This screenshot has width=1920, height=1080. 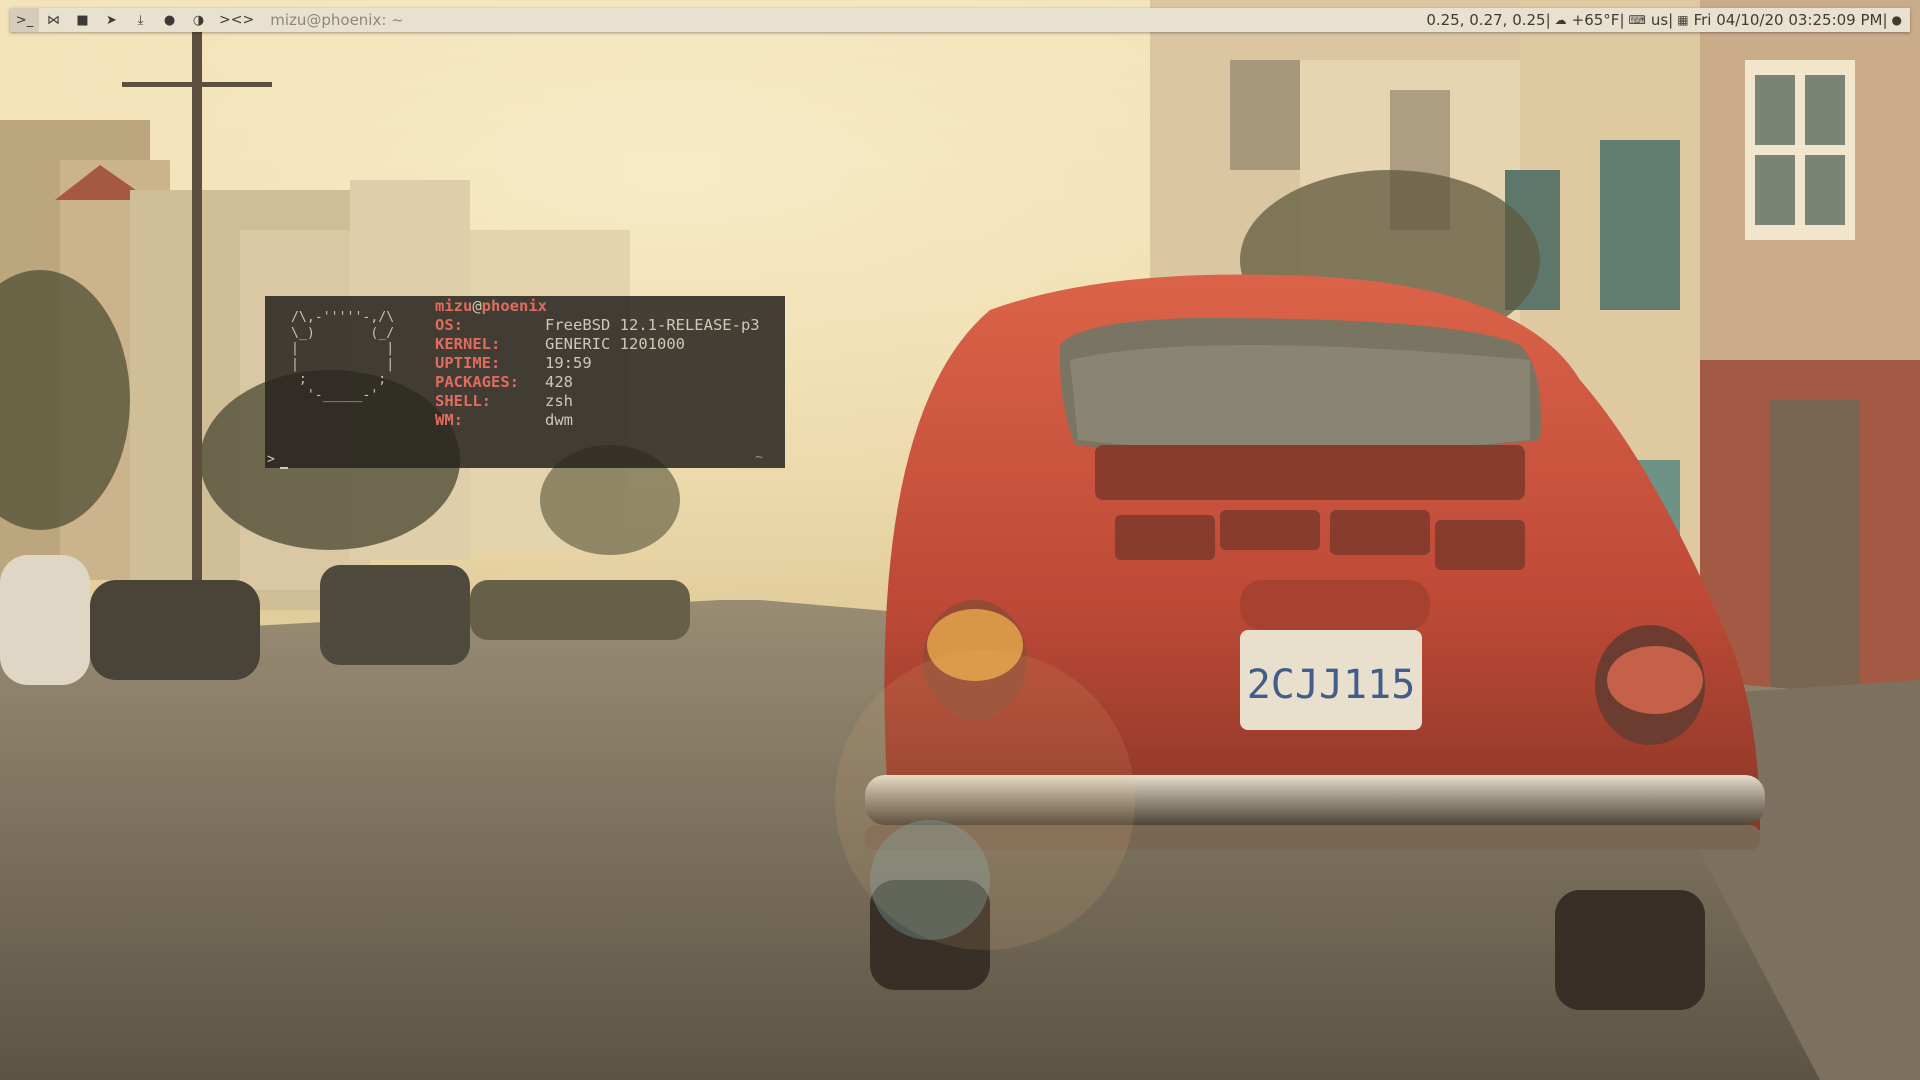 What do you see at coordinates (277, 459) in the screenshot?
I see `shell-prompt: >` at bounding box center [277, 459].